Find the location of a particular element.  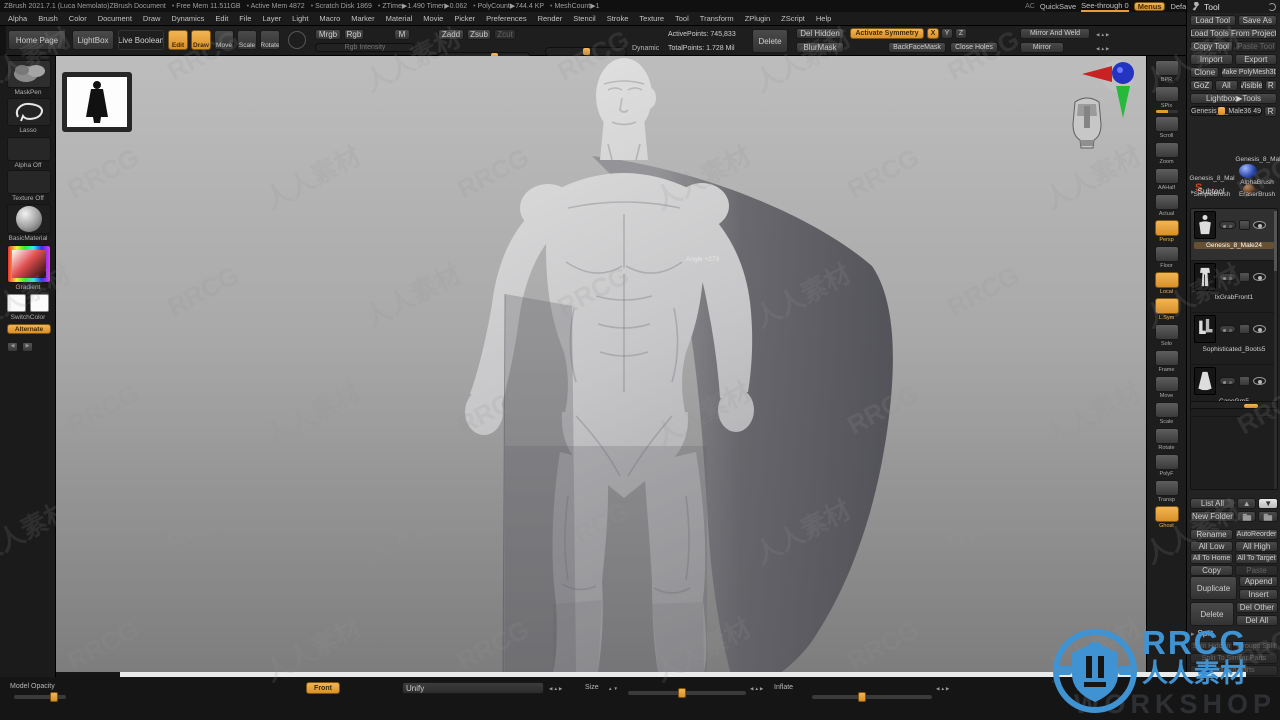

size-nudge2: ◀▲▶ is located at coordinates (757, 689).